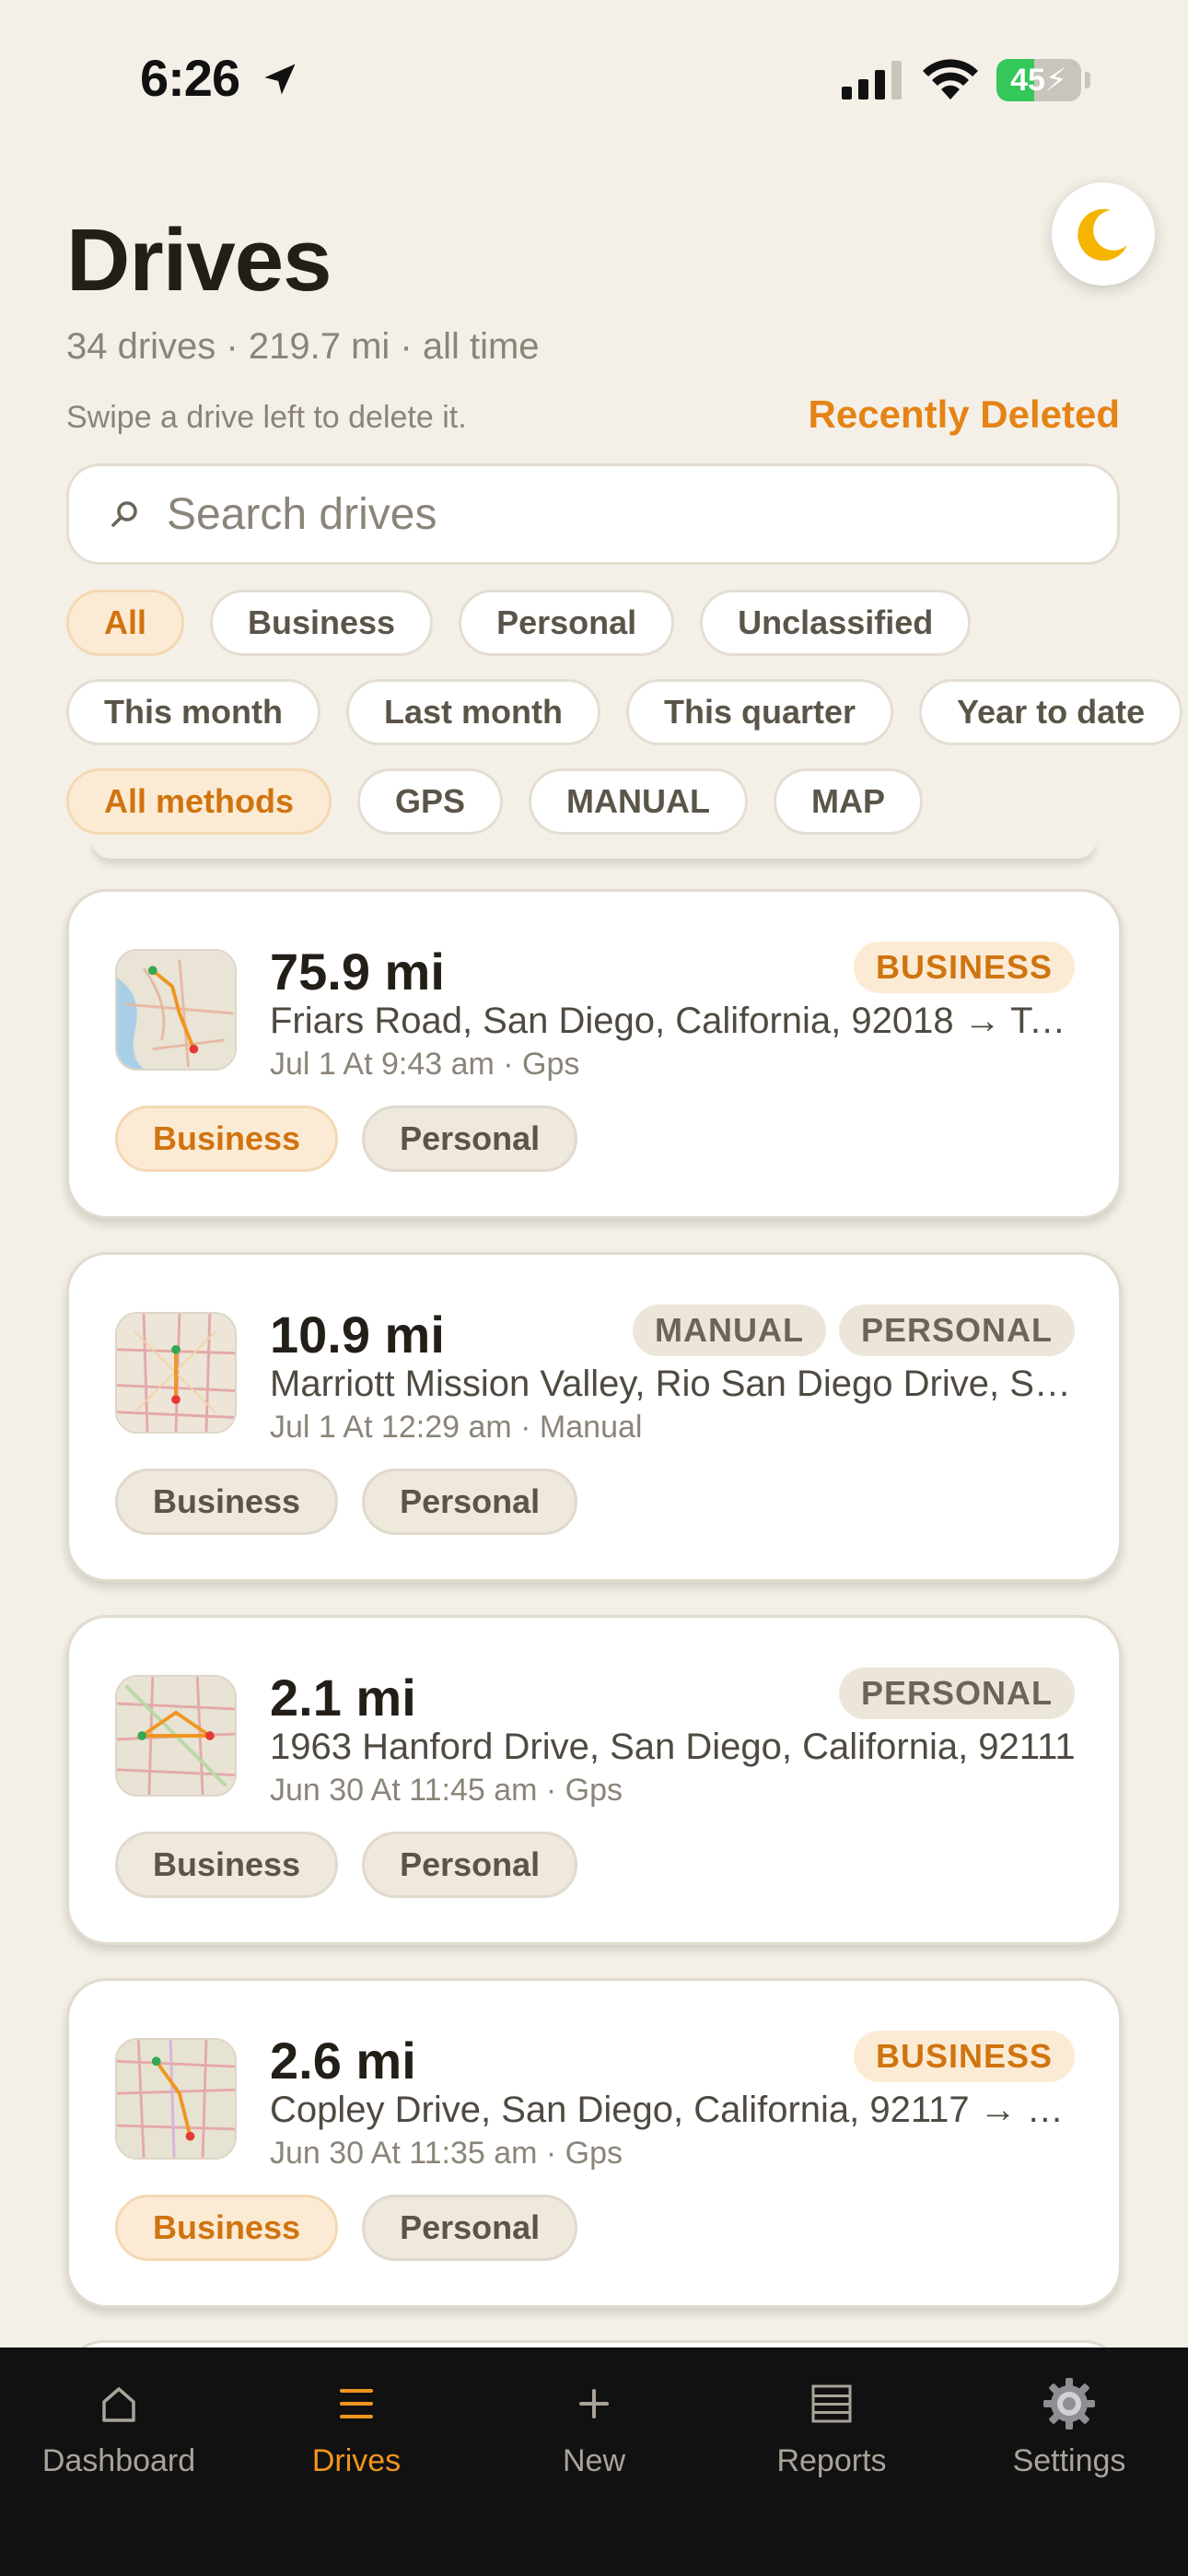 The width and height of the screenshot is (1188, 2576). Describe the element at coordinates (1051, 712) in the screenshot. I see `filter-chip-year-to-date: Year to date` at that location.